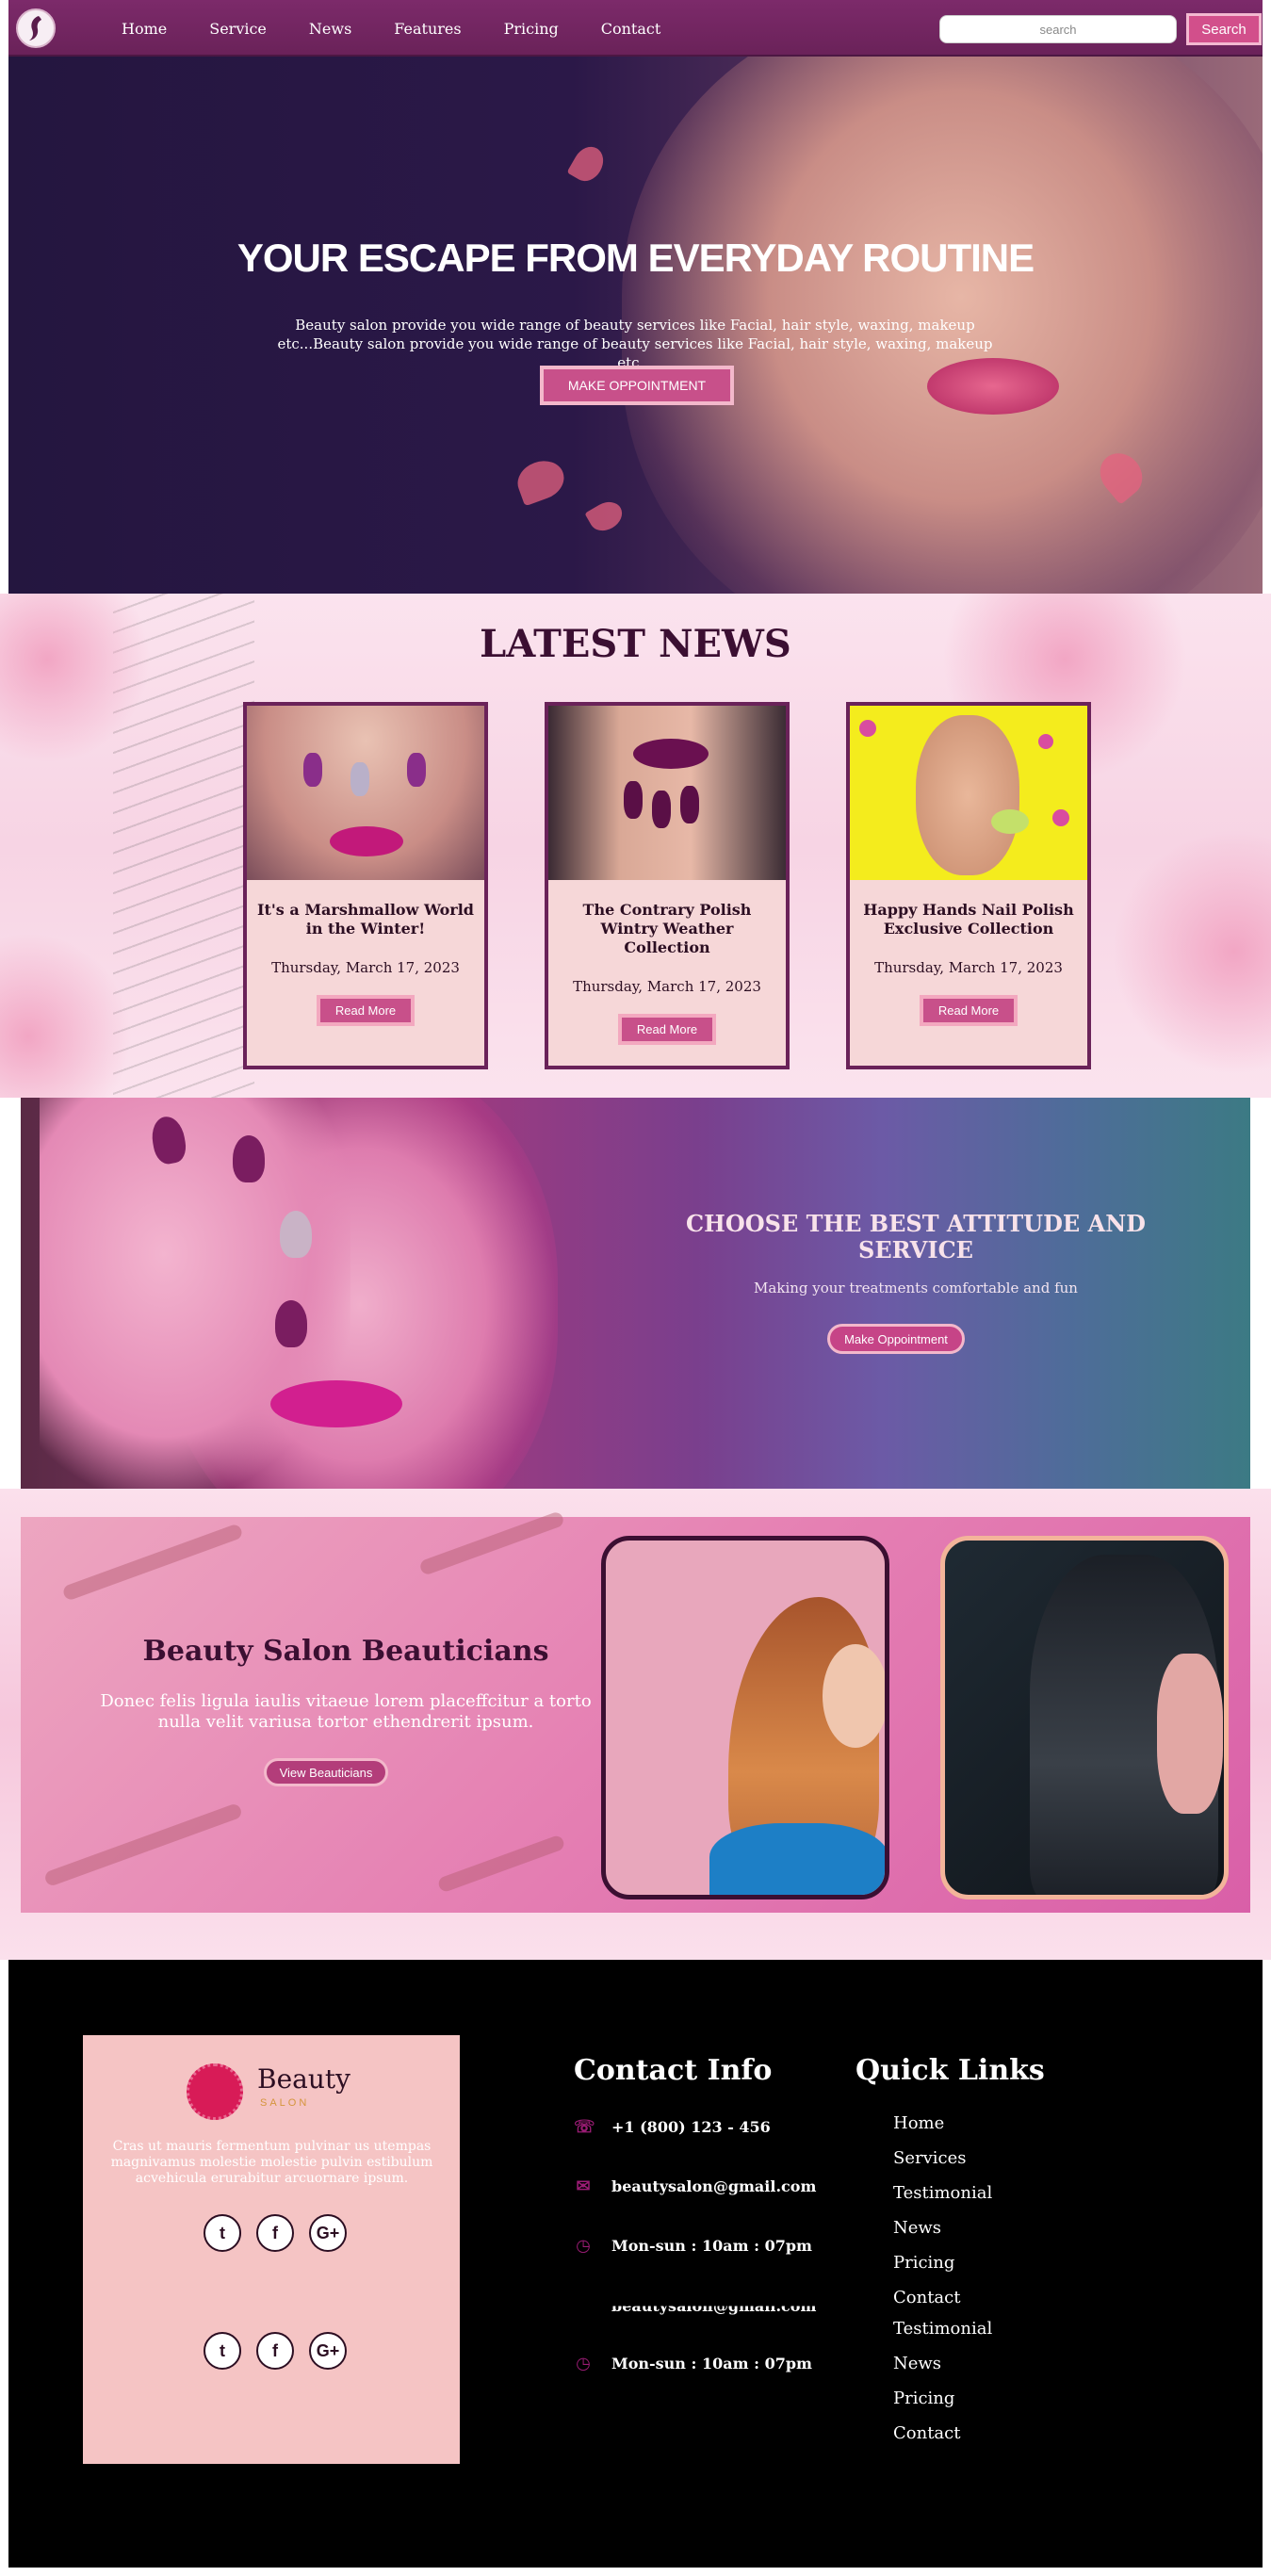  I want to click on quick-links-list-duplicate: Testimonial News Pricing Contact, so click(942, 2381).